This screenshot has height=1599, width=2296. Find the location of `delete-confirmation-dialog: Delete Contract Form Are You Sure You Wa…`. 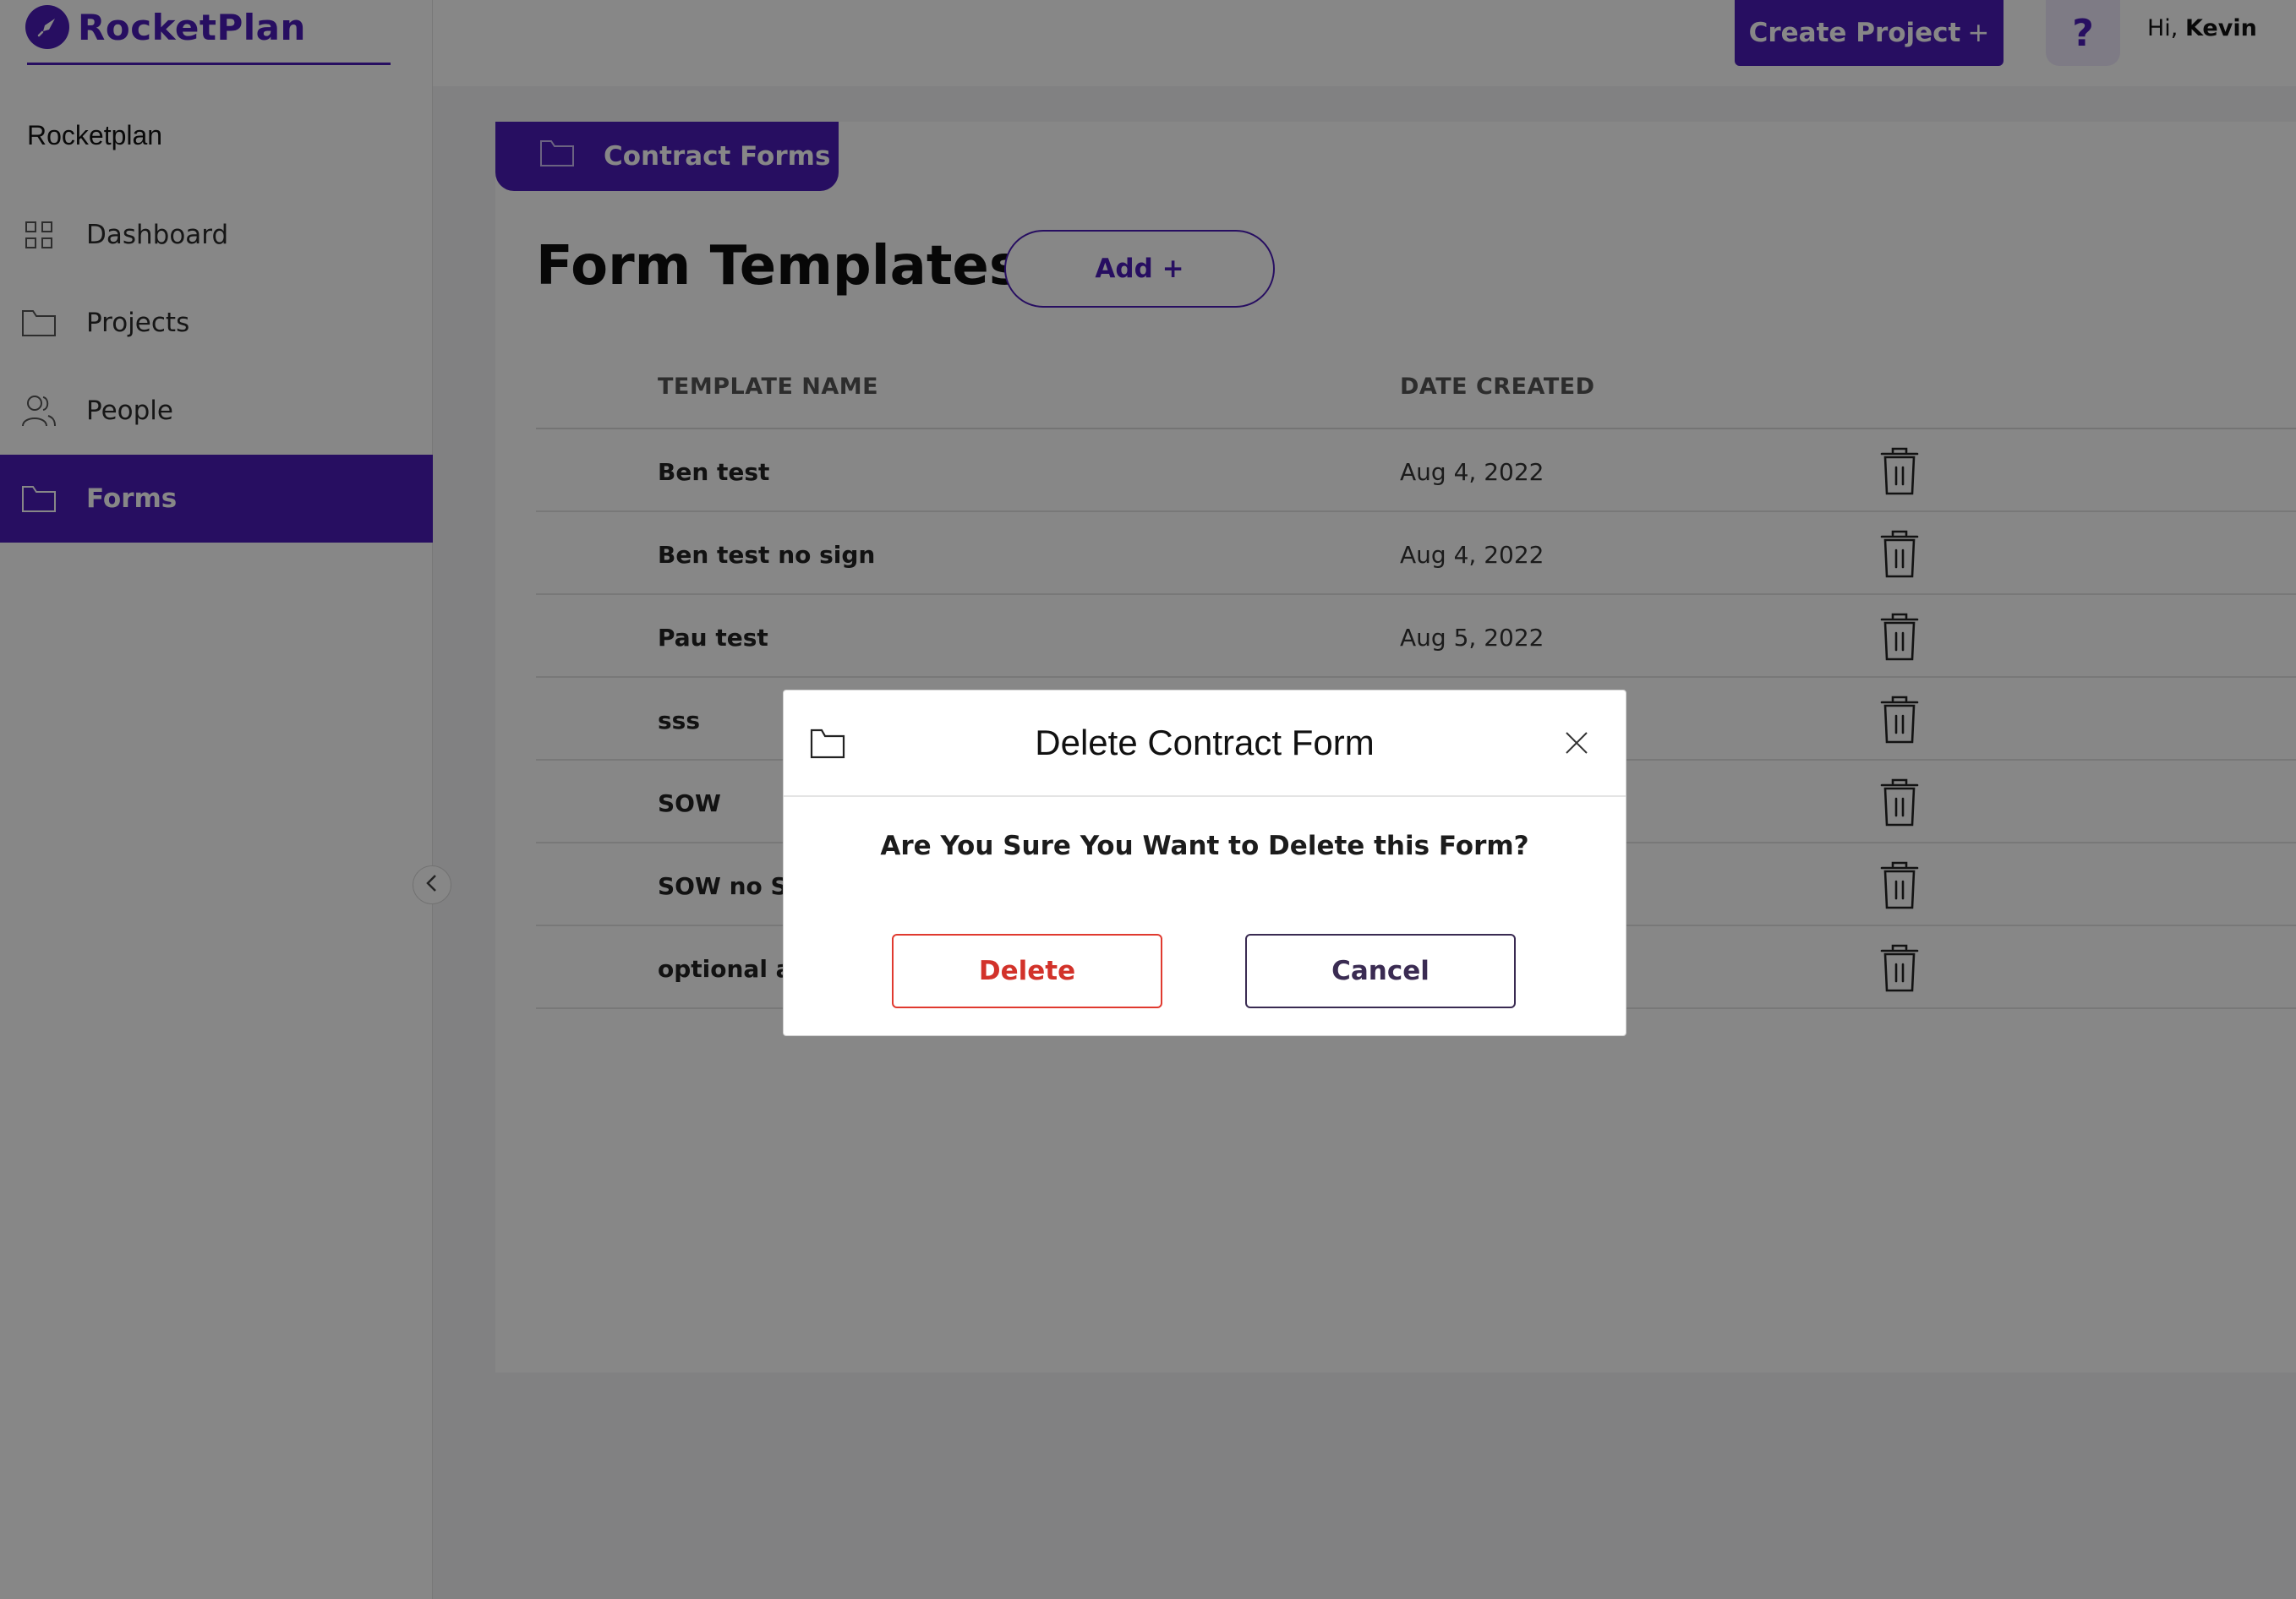

delete-confirmation-dialog: Delete Contract Form Are You Sure You Wa… is located at coordinates (1204, 863).